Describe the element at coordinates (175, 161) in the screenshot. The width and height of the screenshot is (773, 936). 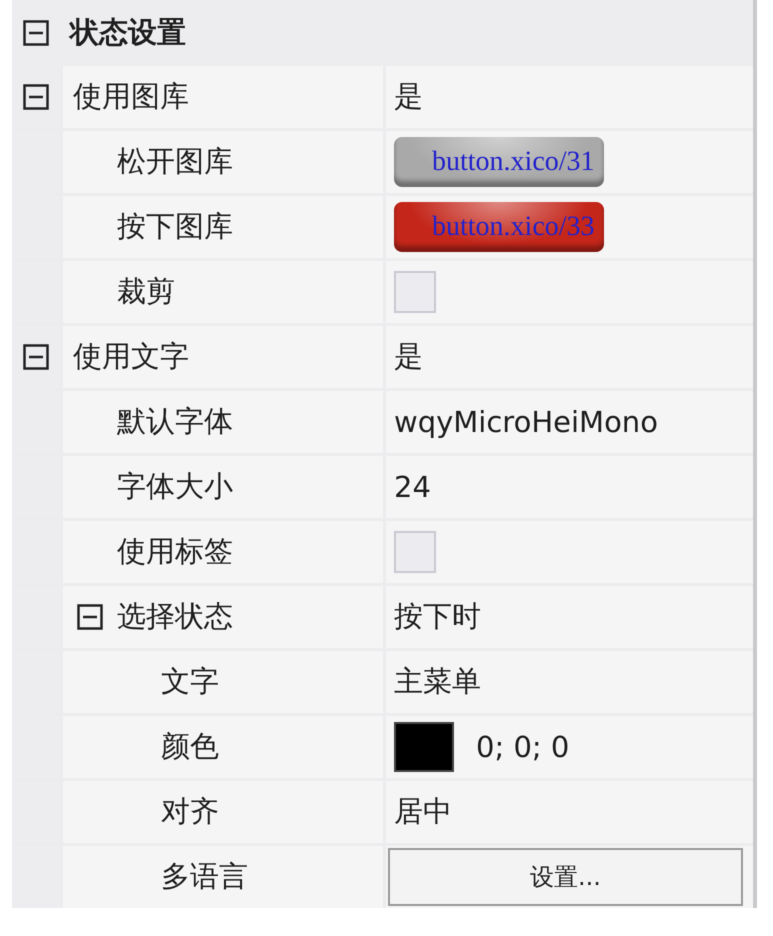
I see `property-name: 松开图库` at that location.